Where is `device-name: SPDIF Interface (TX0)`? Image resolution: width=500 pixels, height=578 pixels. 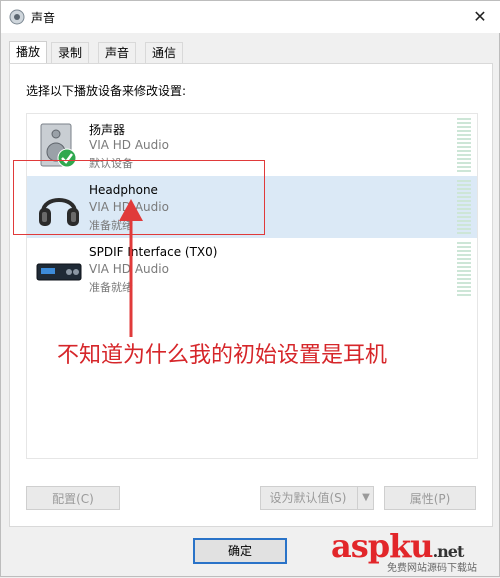 device-name: SPDIF Interface (TX0) is located at coordinates (153, 252).